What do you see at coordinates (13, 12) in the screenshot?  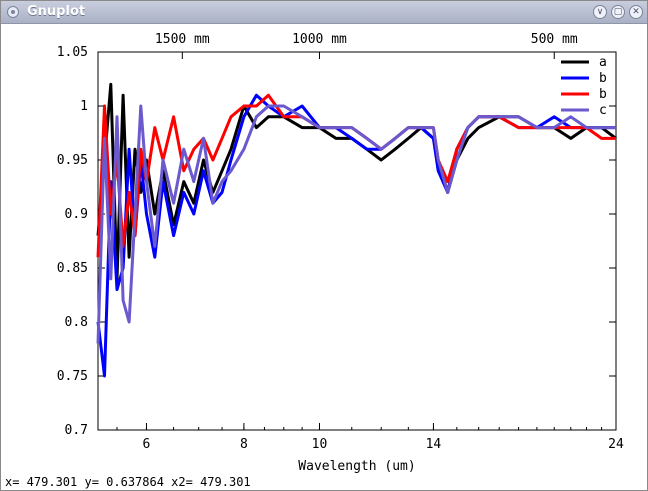 I see `app-menu-icon` at bounding box center [13, 12].